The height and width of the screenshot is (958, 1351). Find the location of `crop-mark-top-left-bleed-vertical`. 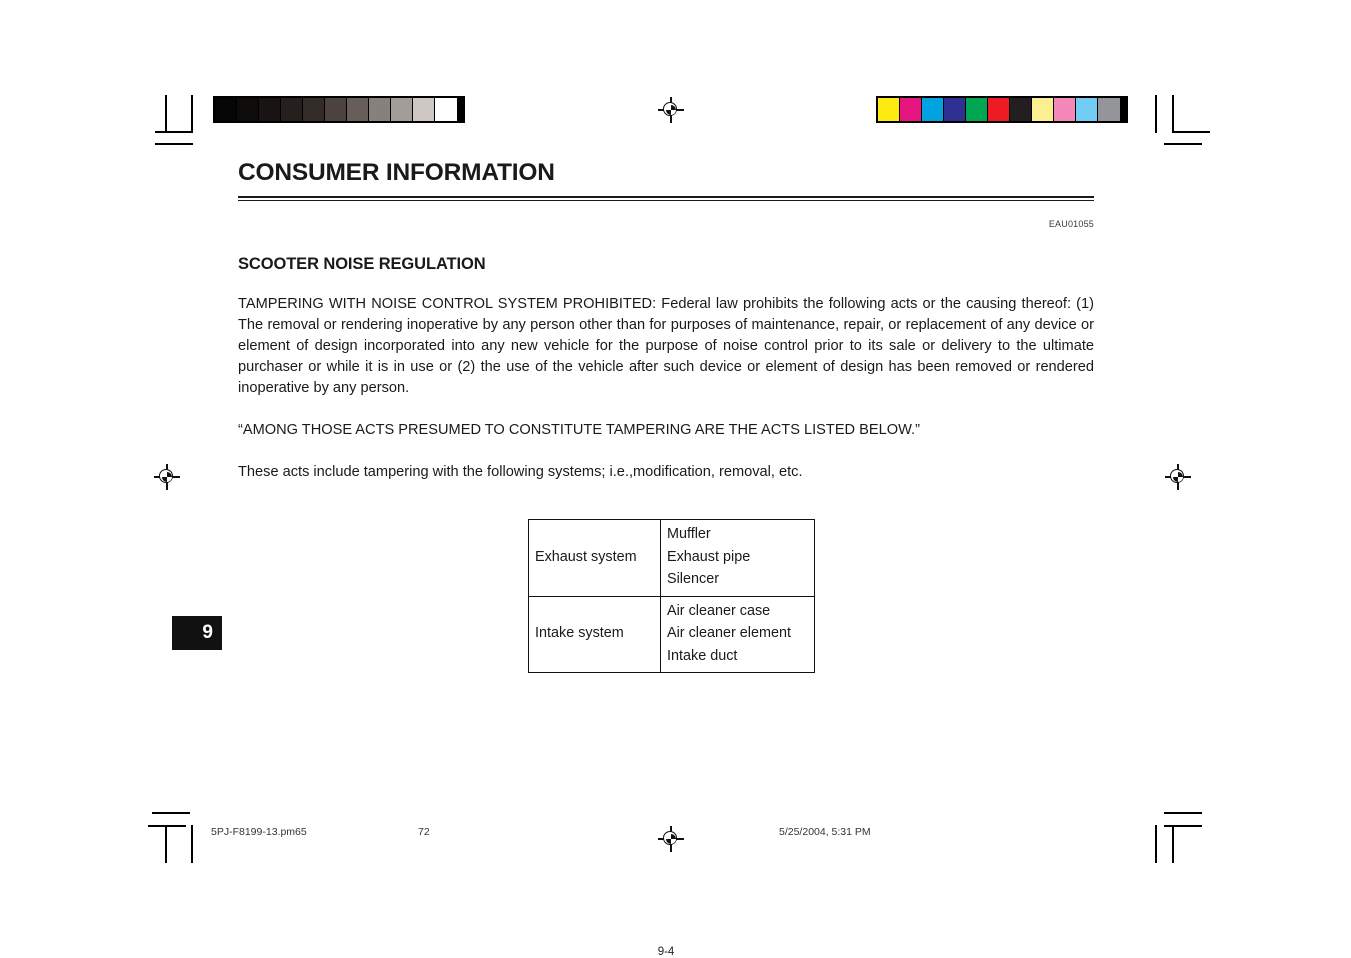

crop-mark-top-left-bleed-vertical is located at coordinates (192, 114).